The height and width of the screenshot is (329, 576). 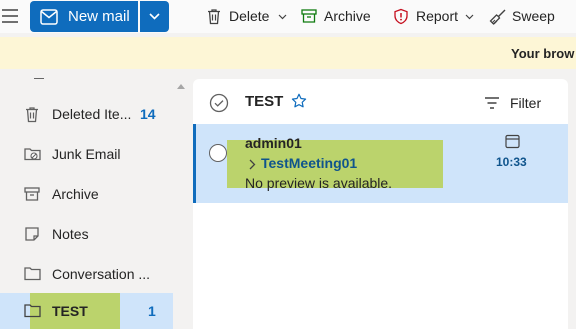 I want to click on folder-label: Junk Email, so click(x=86, y=154).